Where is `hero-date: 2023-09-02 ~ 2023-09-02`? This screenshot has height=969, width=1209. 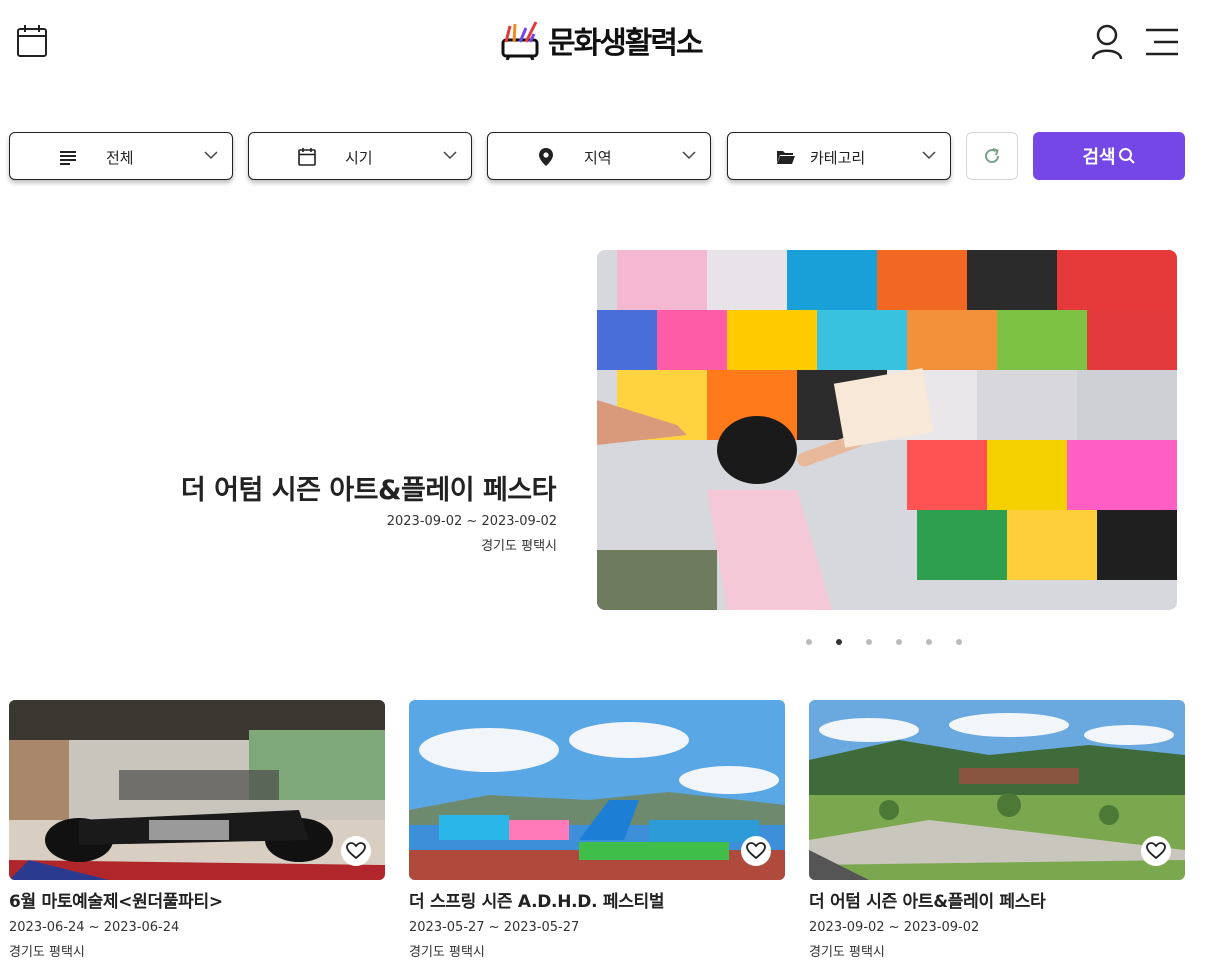
hero-date: 2023-09-02 ~ 2023-09-02 is located at coordinates (471, 521).